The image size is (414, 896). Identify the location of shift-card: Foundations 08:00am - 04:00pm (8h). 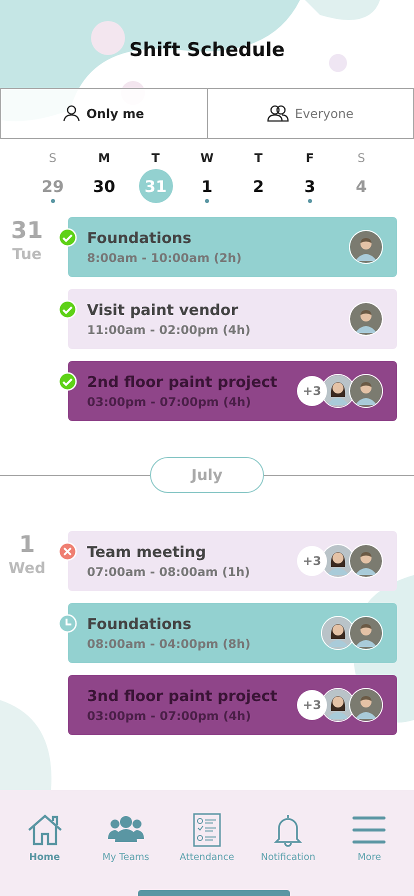
(232, 633).